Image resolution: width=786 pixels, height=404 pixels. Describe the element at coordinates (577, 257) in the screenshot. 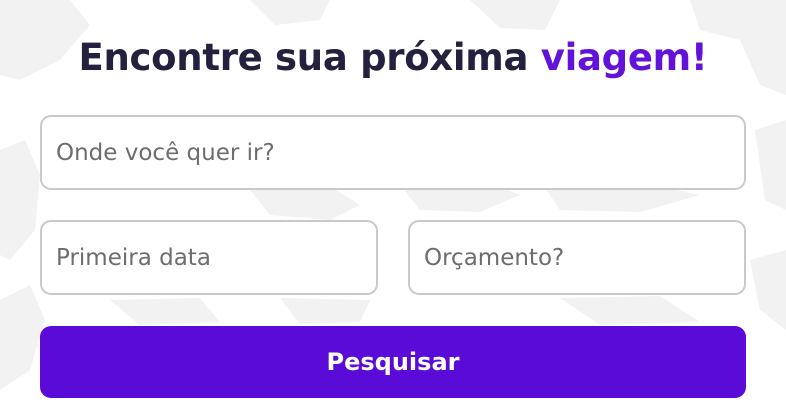

I see `budget-input` at that location.